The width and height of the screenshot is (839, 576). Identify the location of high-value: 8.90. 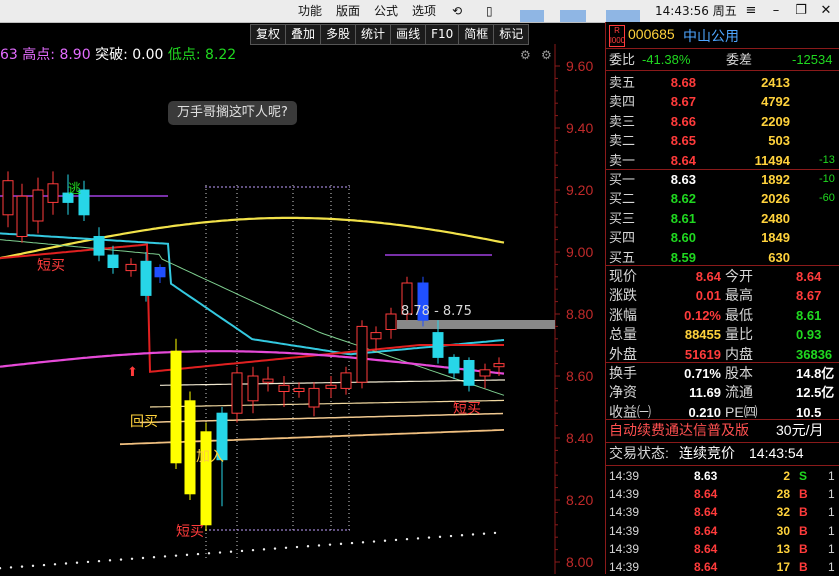
(75, 55).